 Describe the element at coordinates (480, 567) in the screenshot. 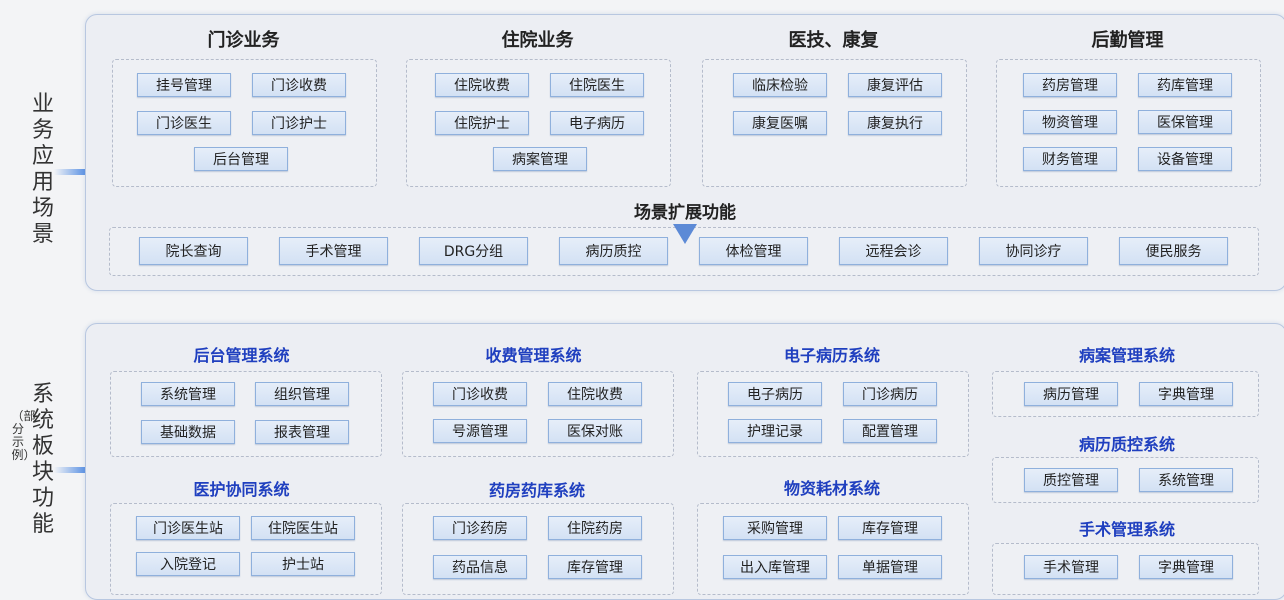

I see `chip-drug-info: 药品信息` at that location.